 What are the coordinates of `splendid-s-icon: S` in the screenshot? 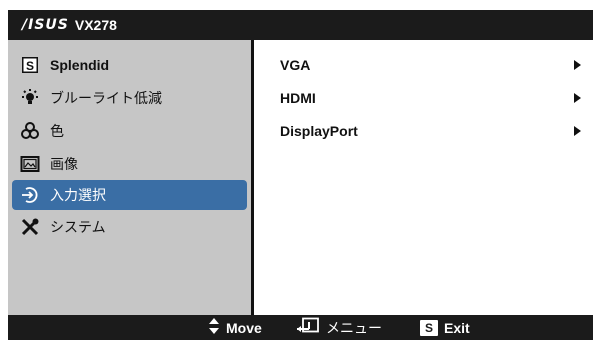 It's located at (30, 65).